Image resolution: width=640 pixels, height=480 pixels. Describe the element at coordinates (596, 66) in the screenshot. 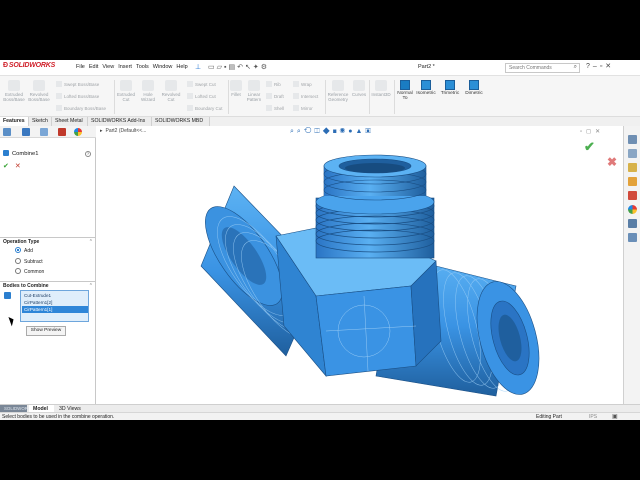

I see `minimize-icon: –` at that location.